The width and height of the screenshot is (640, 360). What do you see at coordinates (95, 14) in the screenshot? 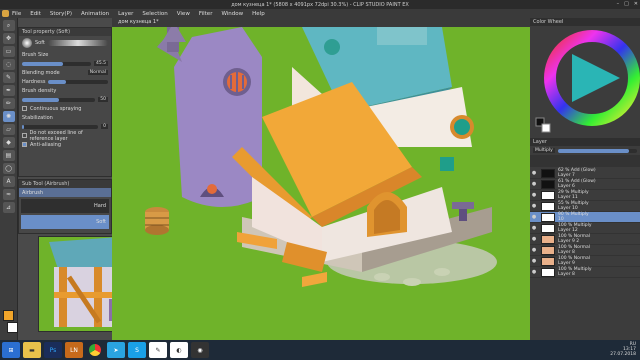
I see `menu-animation: Animation` at bounding box center [95, 14].